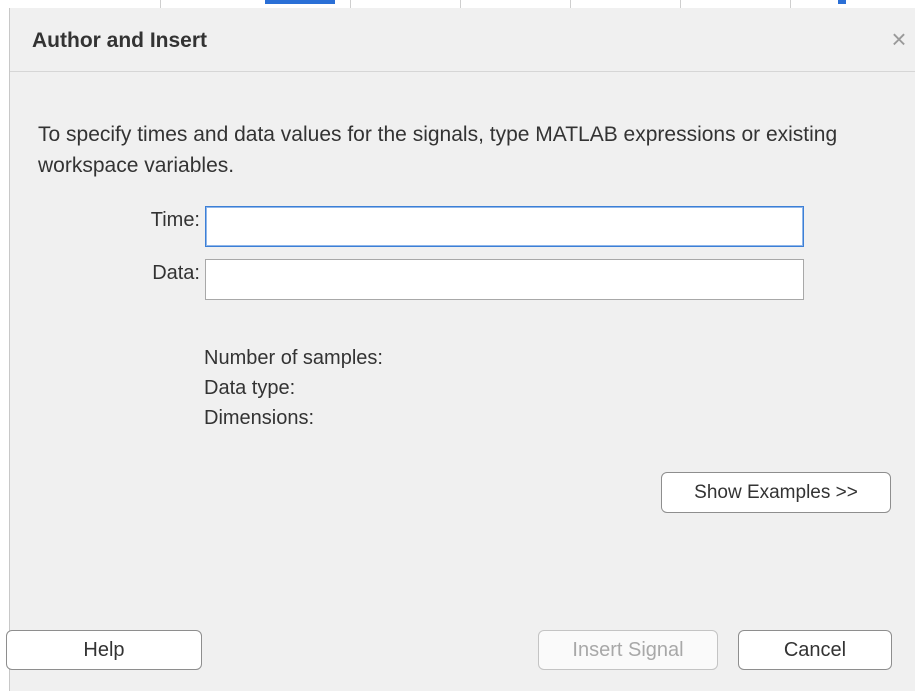  I want to click on background-app-strip, so click(457, 4).